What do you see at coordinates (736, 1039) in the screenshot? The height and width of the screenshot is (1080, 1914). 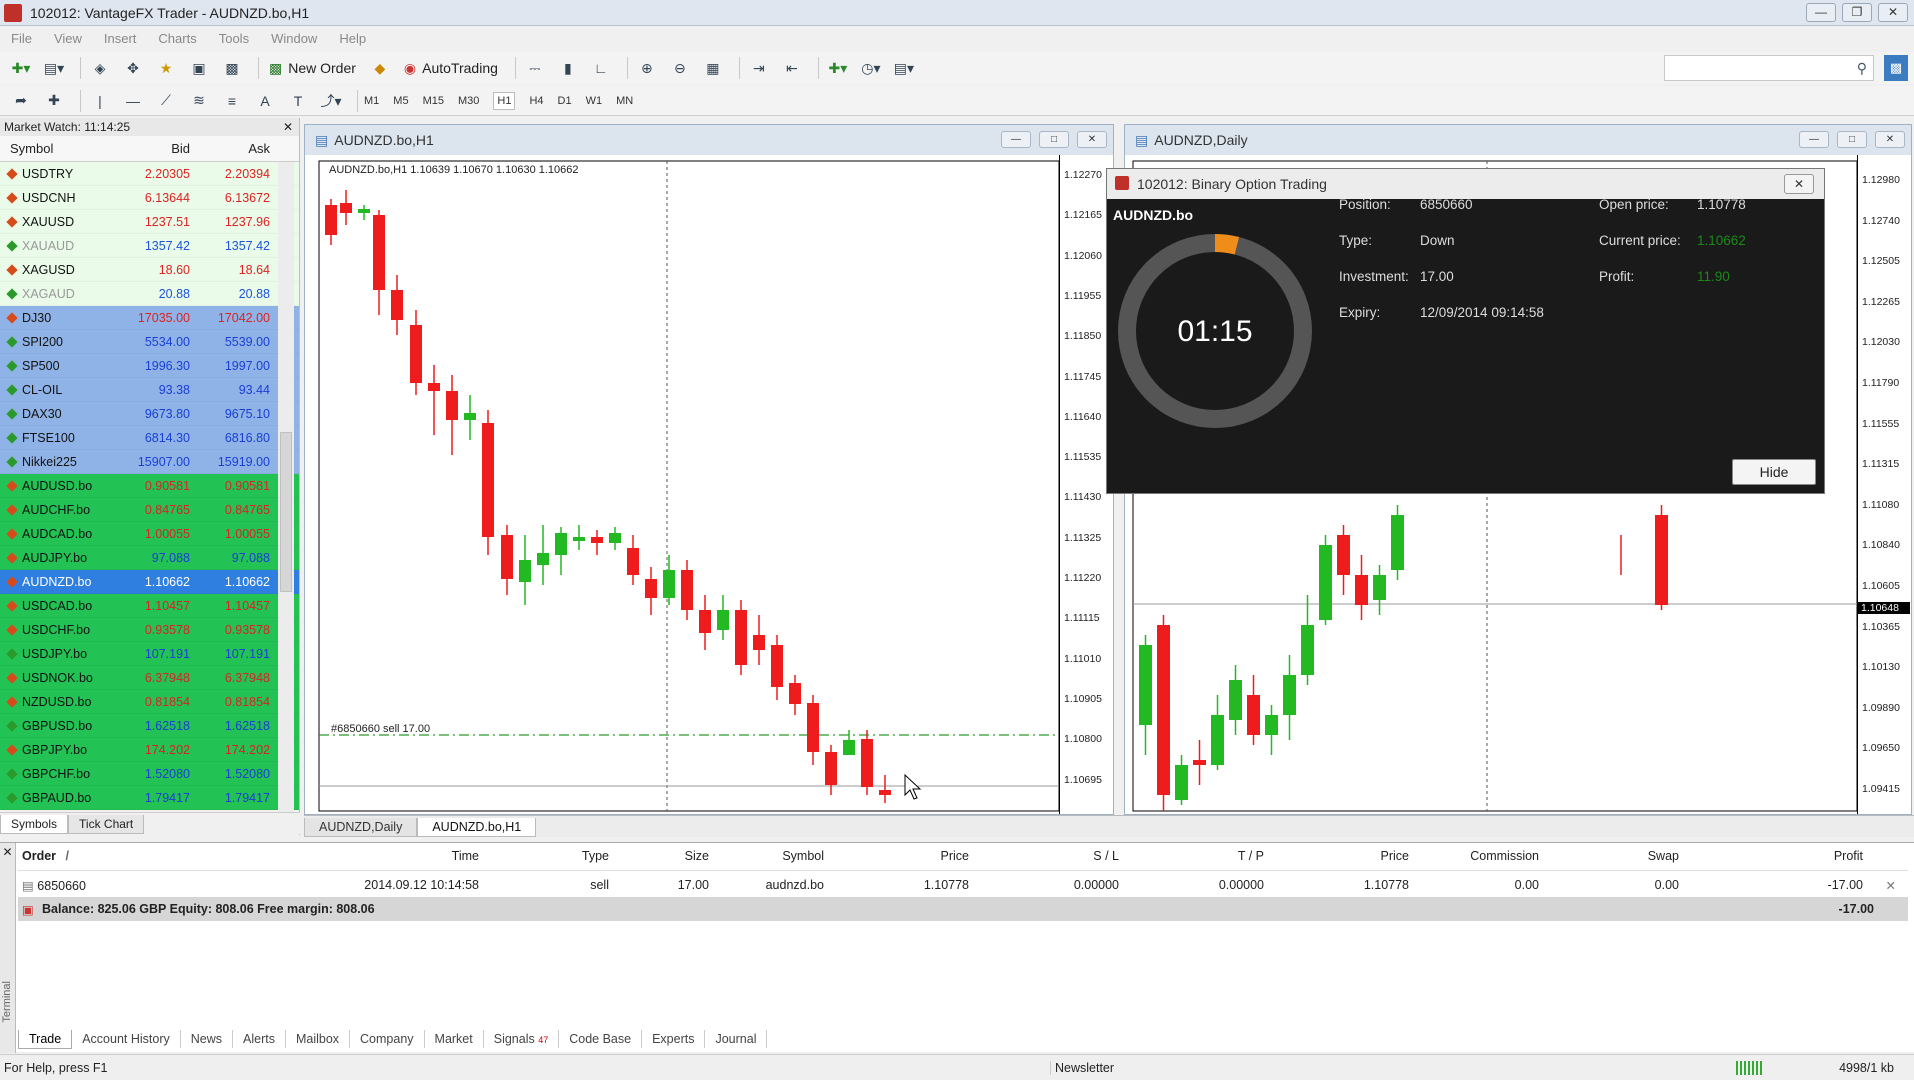 I see `tab-journal: Journal` at bounding box center [736, 1039].